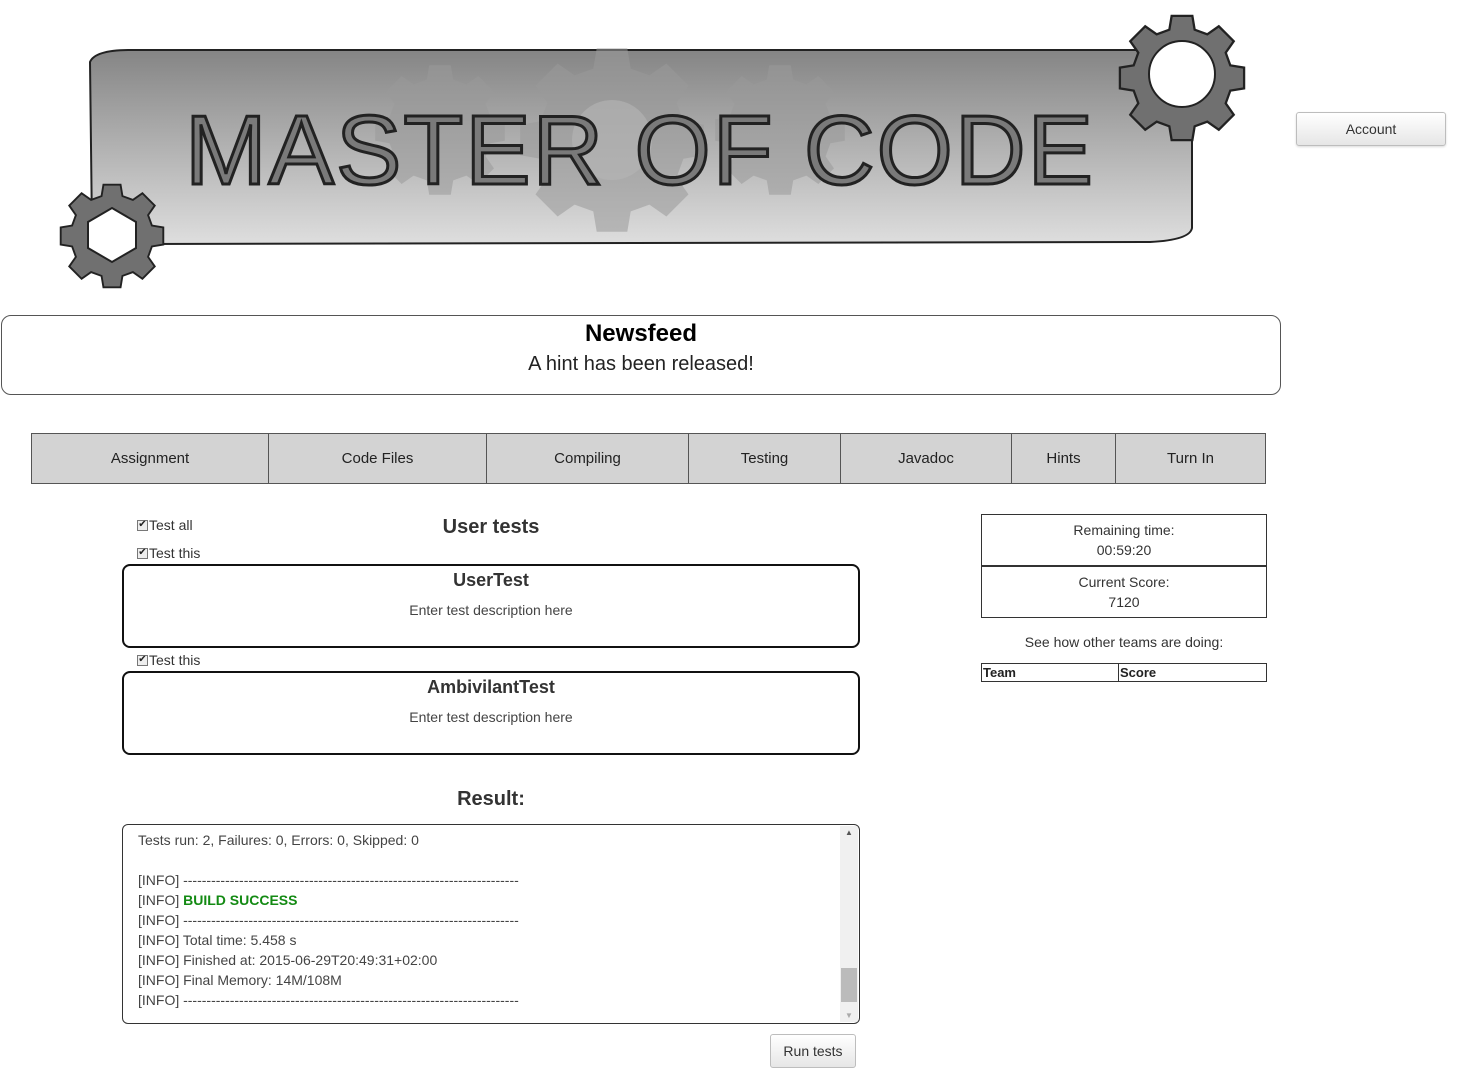 Image resolution: width=1462 pixels, height=1092 pixels. What do you see at coordinates (641, 364) in the screenshot?
I see `newsfeed-message: A hint has been released!` at bounding box center [641, 364].